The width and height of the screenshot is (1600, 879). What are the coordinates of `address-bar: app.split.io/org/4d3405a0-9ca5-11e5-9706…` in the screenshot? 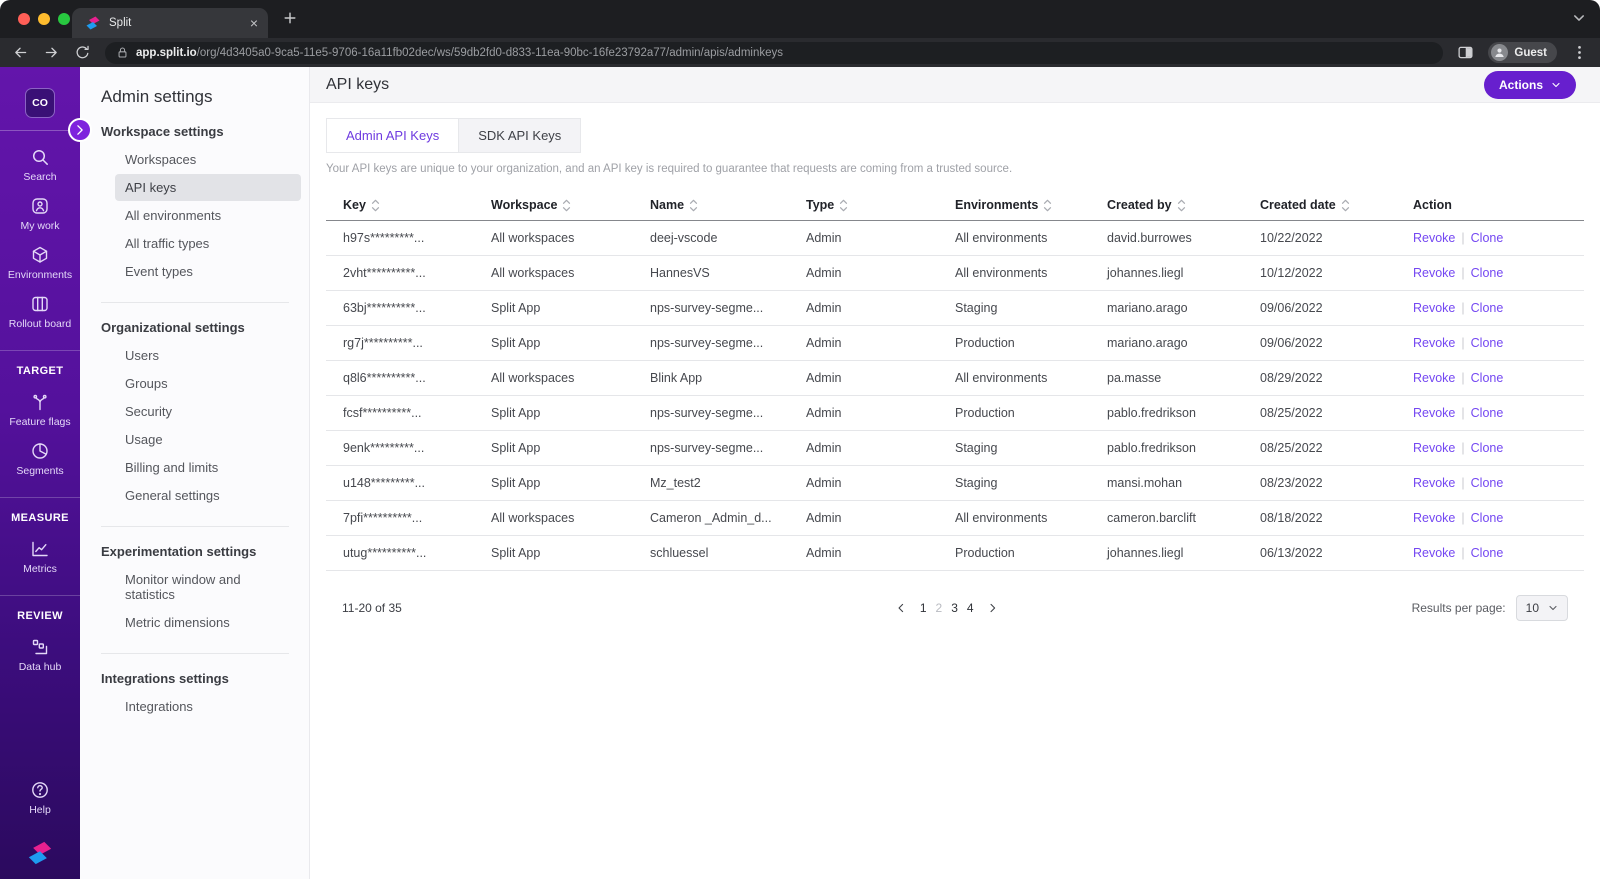 It's located at (774, 52).